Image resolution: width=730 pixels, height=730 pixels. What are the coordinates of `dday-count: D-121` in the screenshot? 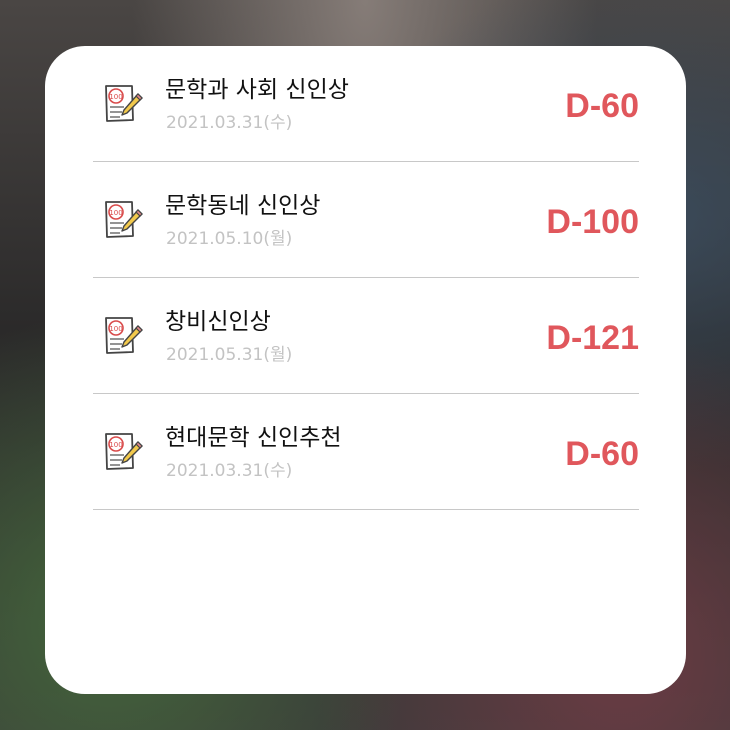 It's located at (592, 338).